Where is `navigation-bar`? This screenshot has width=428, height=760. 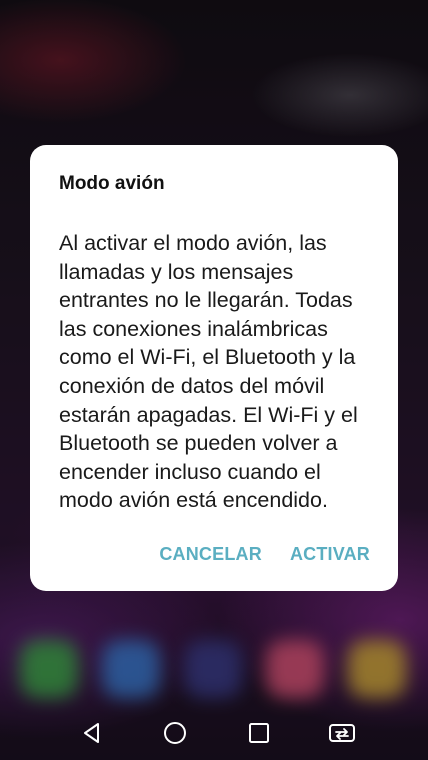
navigation-bar is located at coordinates (214, 733).